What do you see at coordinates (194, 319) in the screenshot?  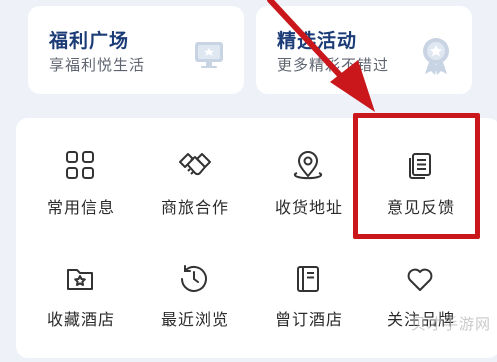 I see `grid-item-label: 最近浏览` at bounding box center [194, 319].